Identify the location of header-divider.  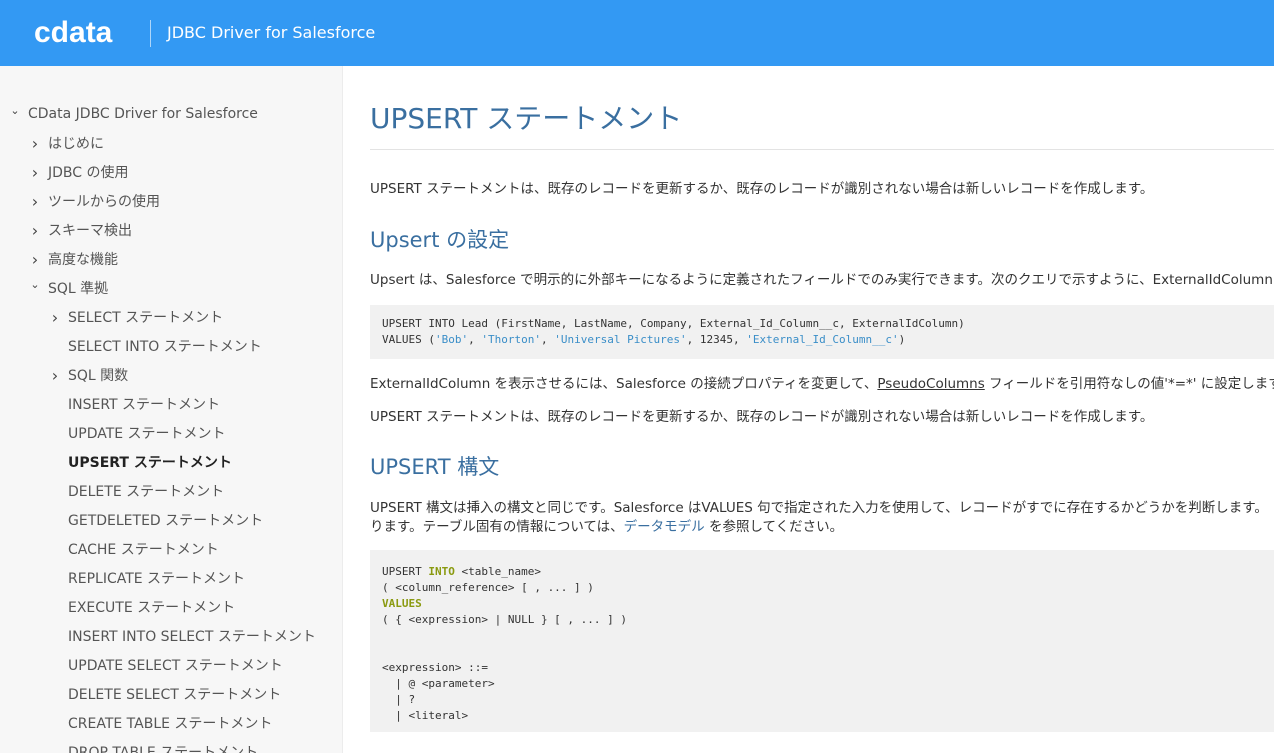
(150, 33).